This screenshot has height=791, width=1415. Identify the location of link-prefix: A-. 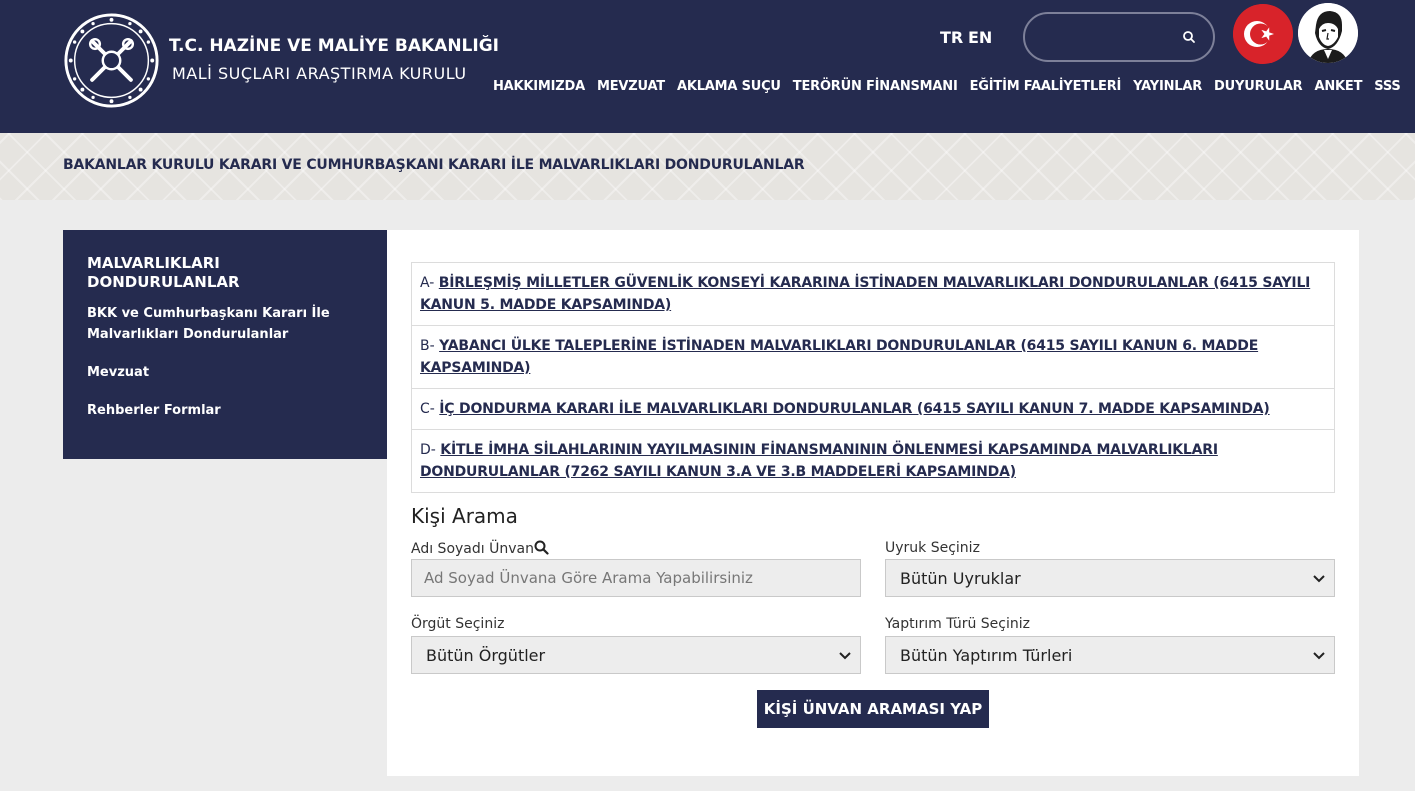
(429, 283).